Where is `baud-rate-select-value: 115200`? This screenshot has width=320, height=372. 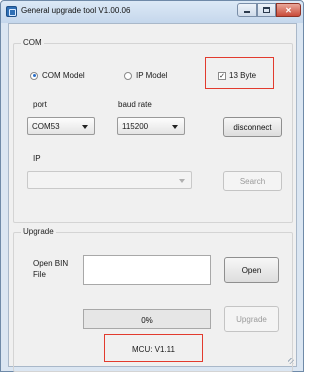
baud-rate-select-value: 115200 is located at coordinates (135, 126).